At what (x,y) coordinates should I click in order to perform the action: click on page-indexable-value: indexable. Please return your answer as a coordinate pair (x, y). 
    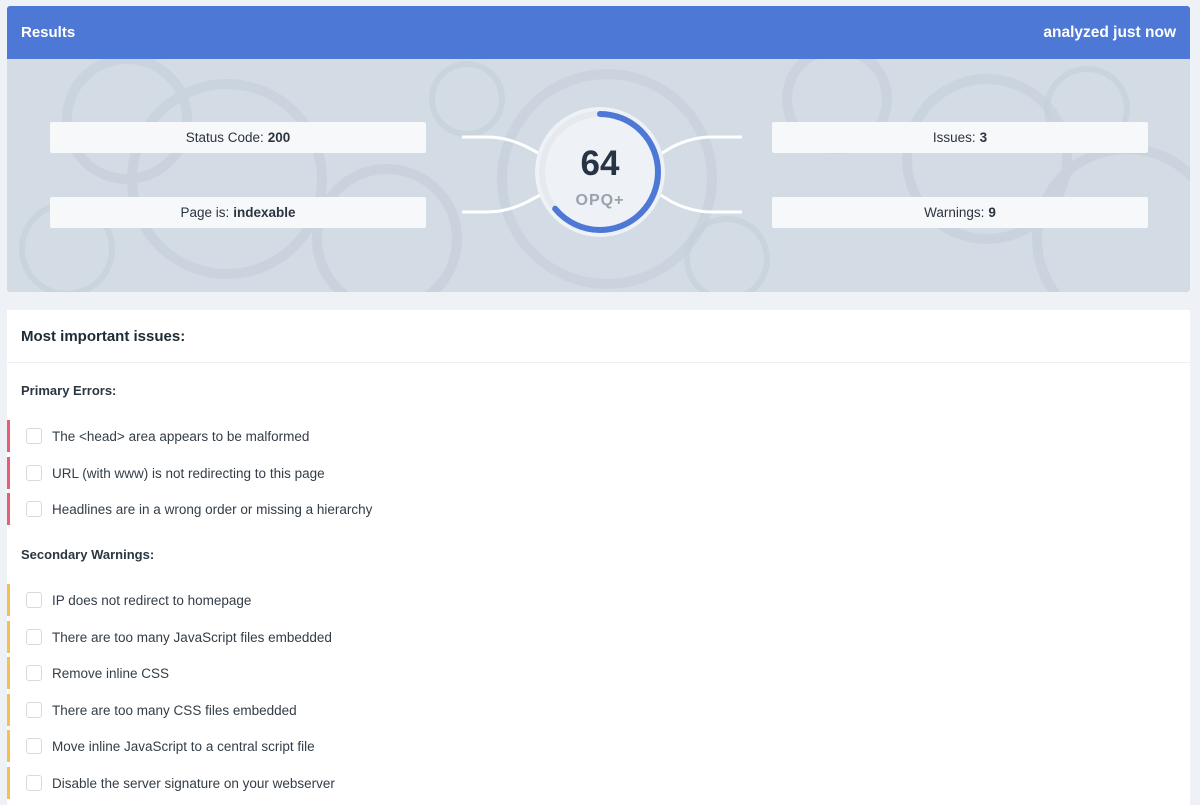
    Looking at the image, I should click on (264, 212).